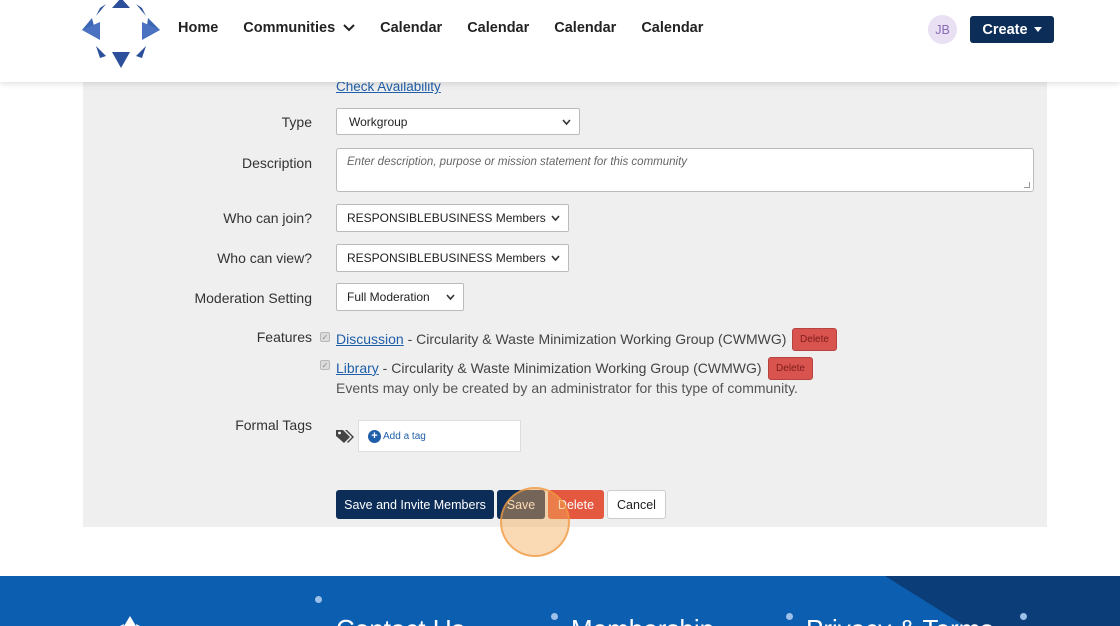 This screenshot has width=1120, height=626. What do you see at coordinates (636, 504) in the screenshot?
I see `cancel-button: Cancel` at bounding box center [636, 504].